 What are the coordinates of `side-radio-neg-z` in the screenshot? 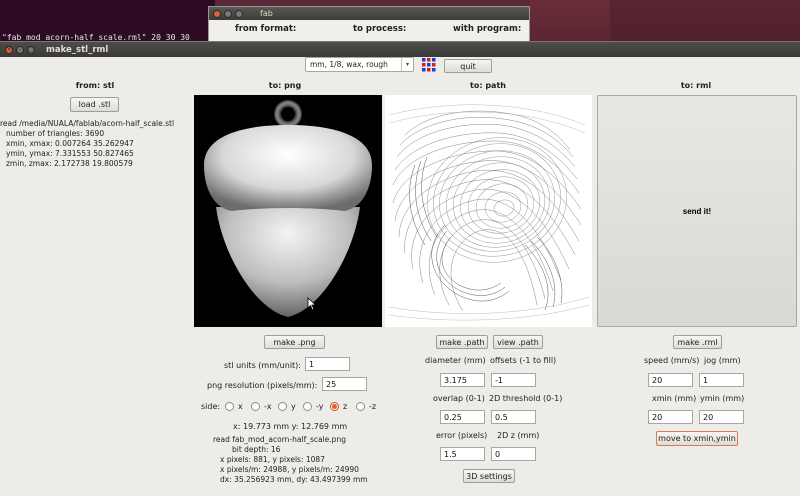 It's located at (360, 406).